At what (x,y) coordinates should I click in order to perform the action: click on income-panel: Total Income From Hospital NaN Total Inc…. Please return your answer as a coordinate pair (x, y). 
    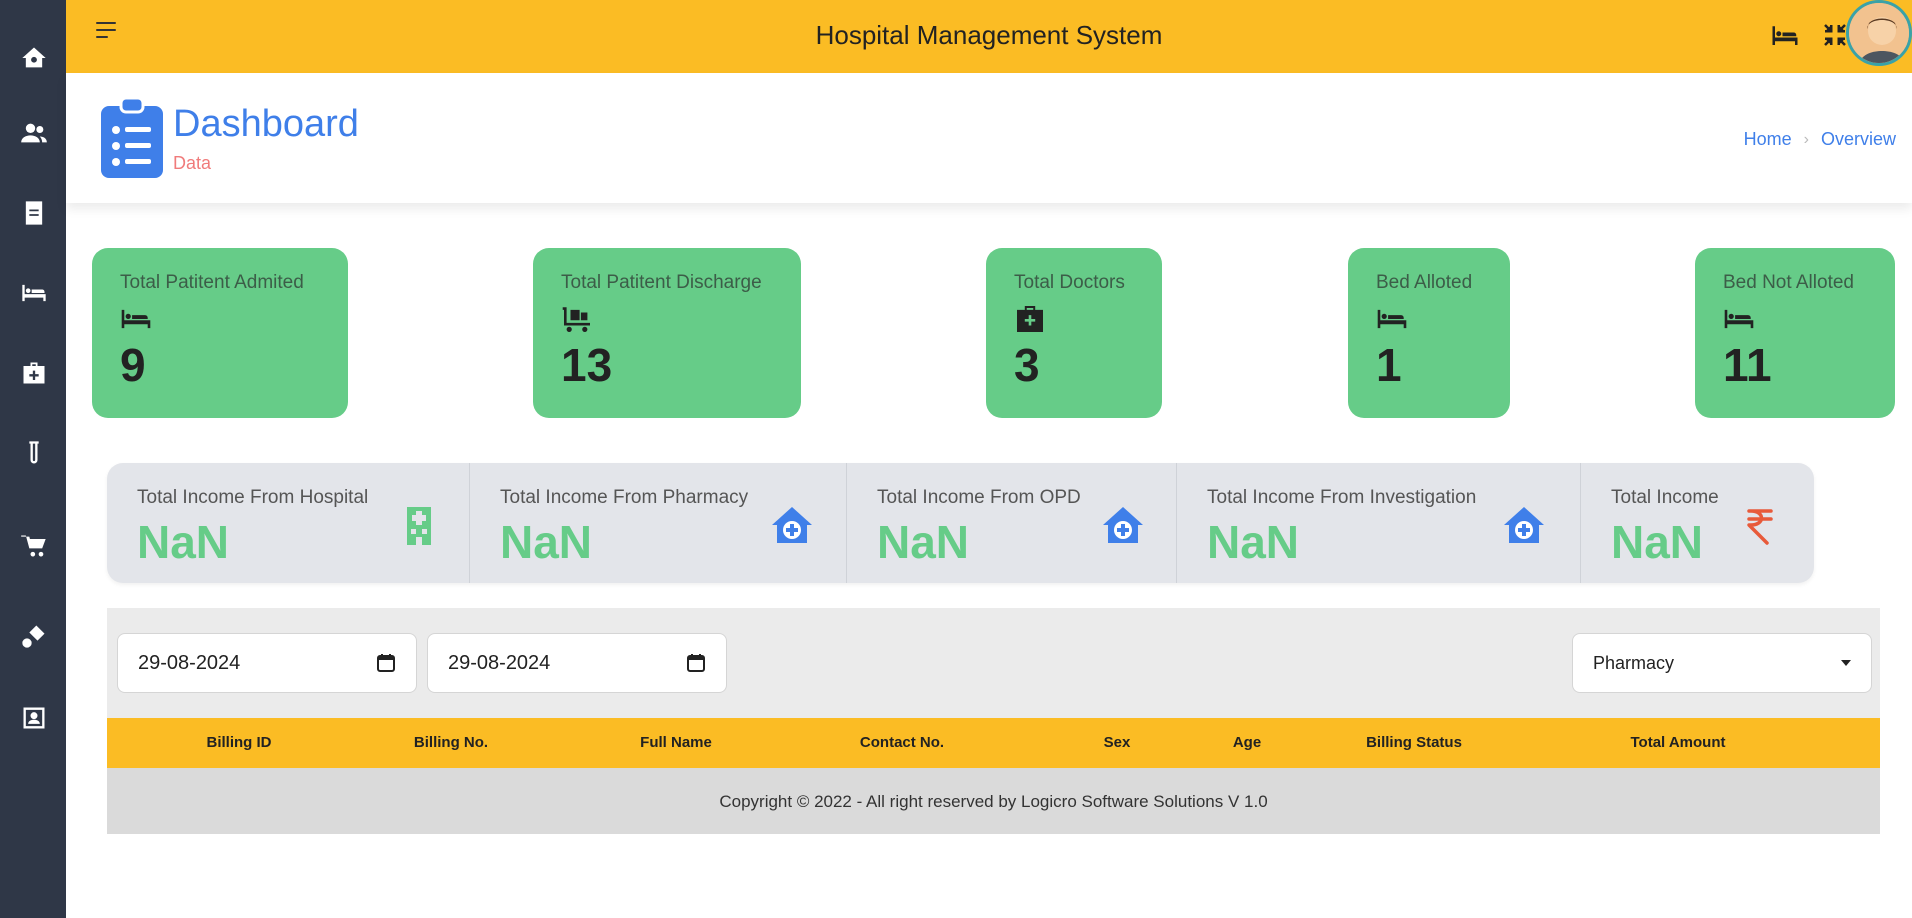
    Looking at the image, I should click on (960, 523).